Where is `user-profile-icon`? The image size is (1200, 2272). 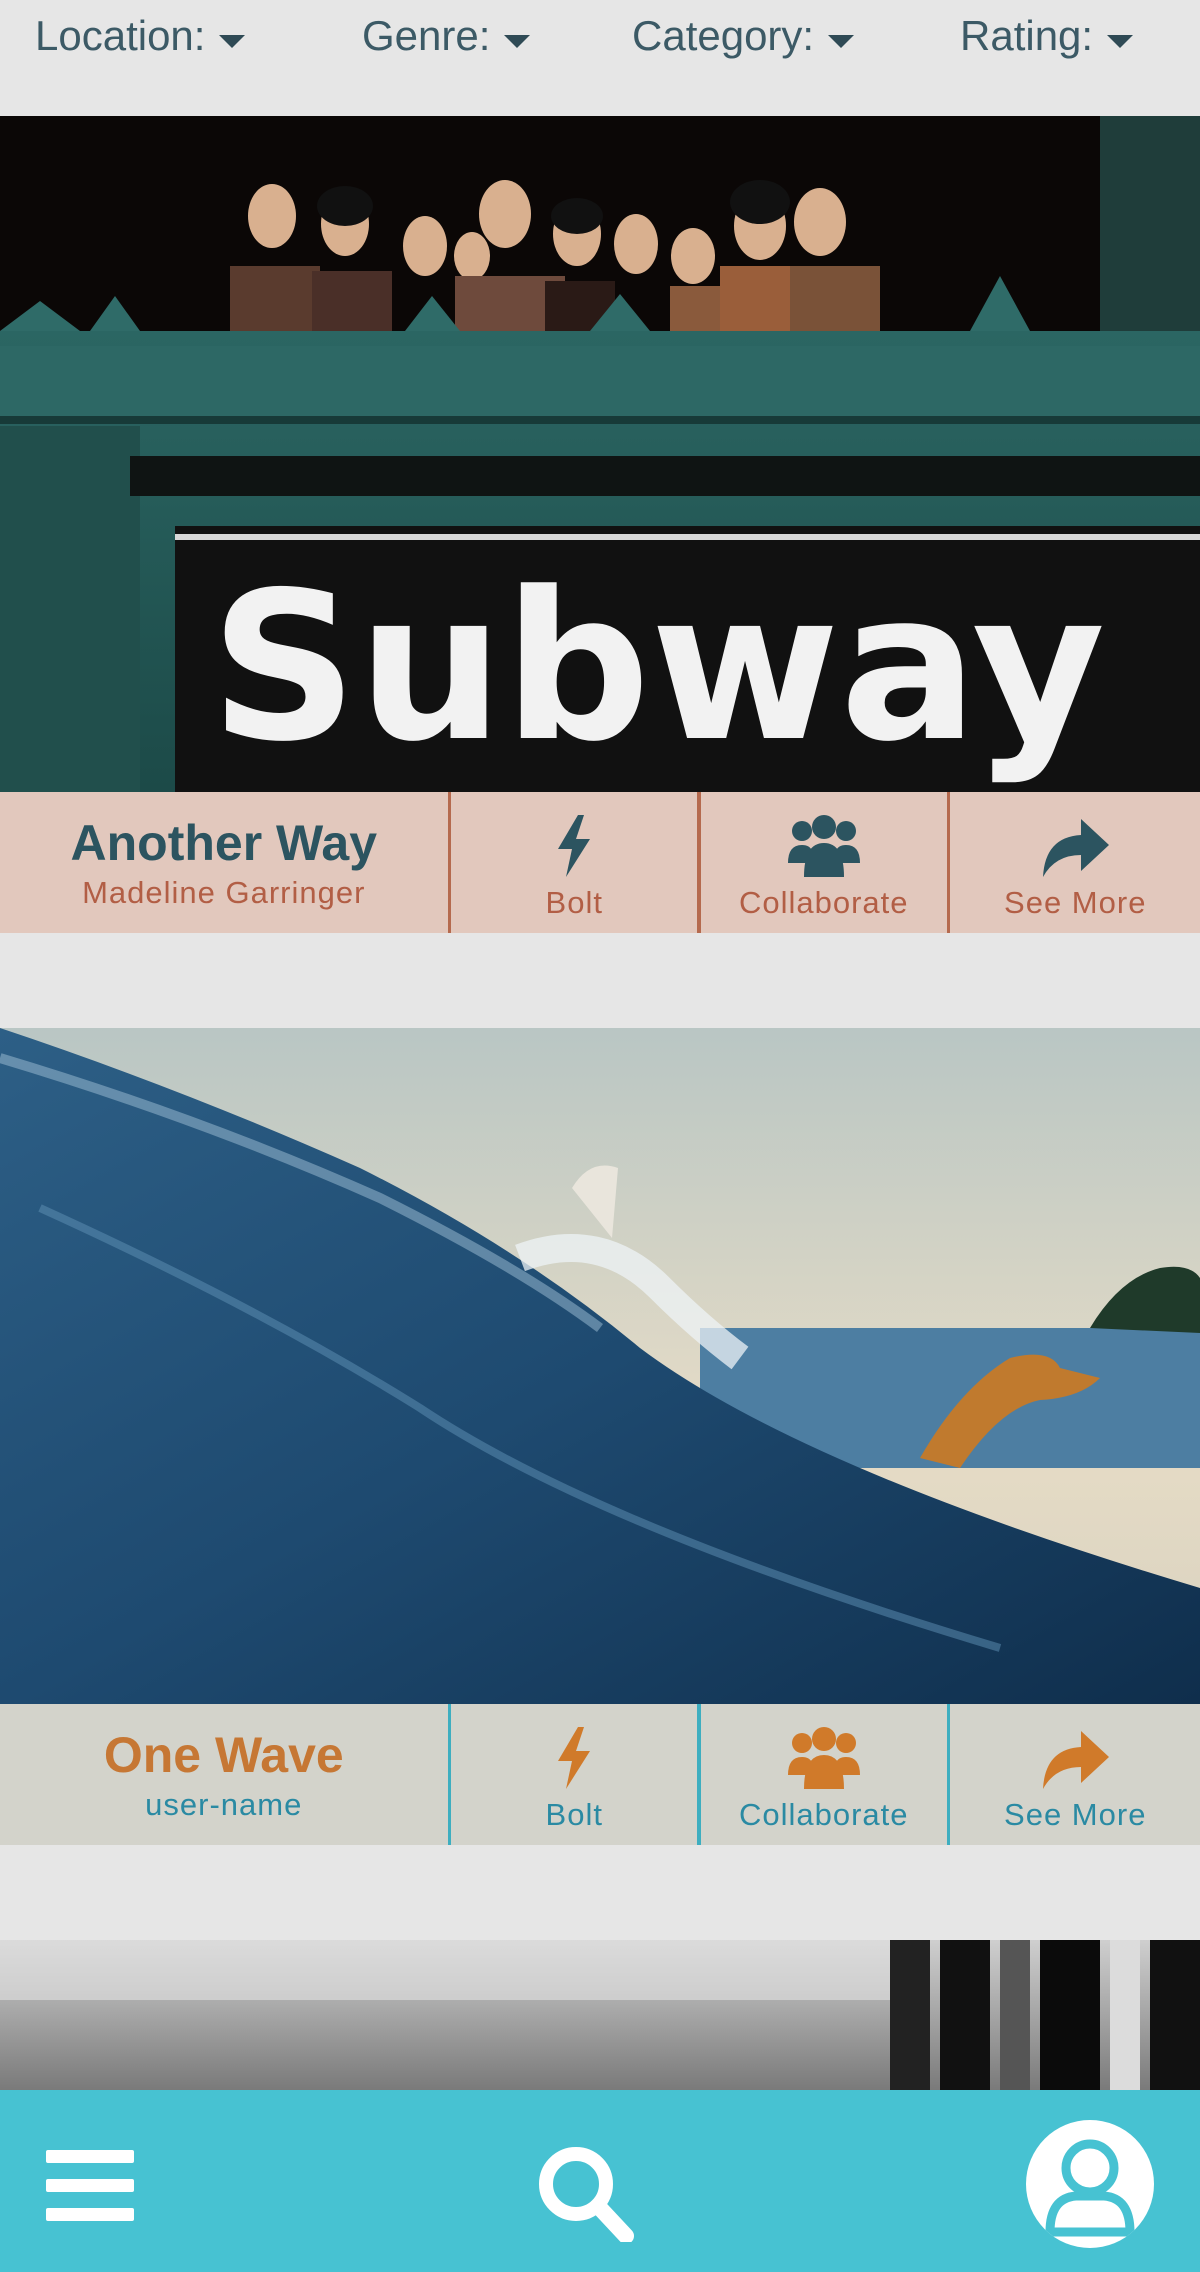
user-profile-icon is located at coordinates (1090, 2184).